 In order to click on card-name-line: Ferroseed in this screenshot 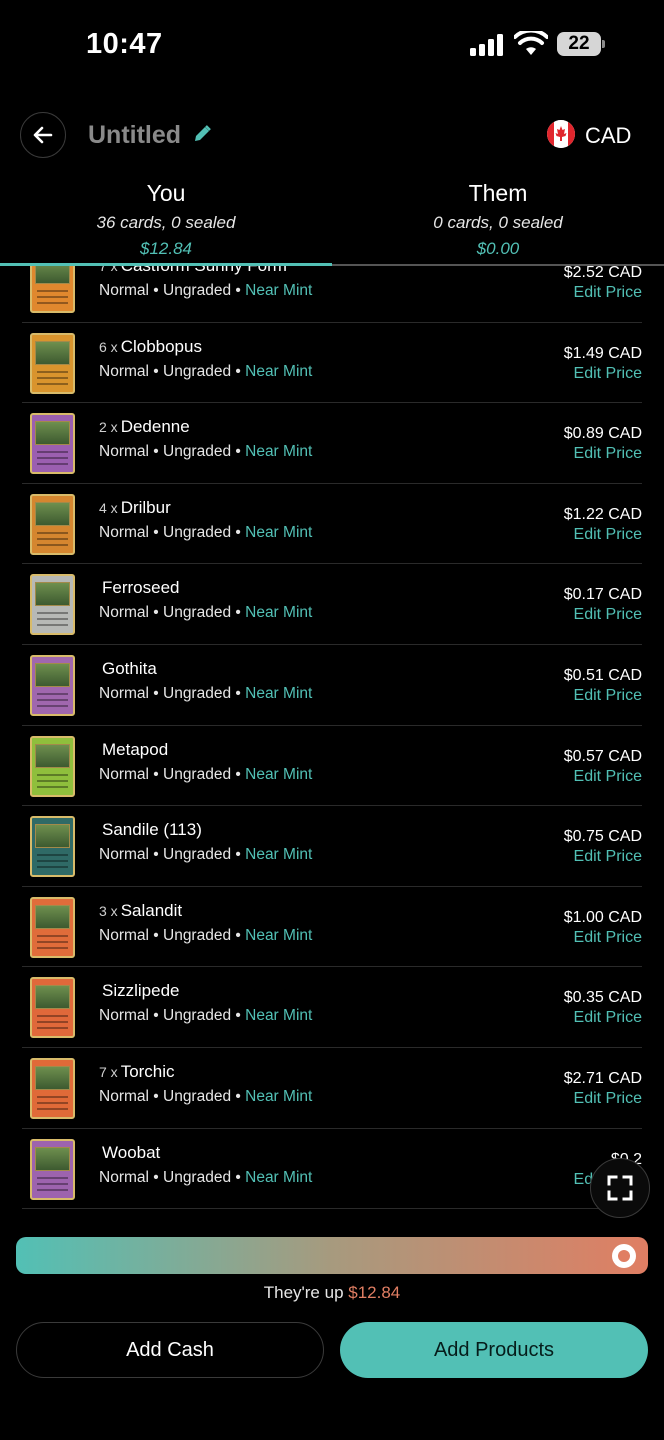, I will do `click(139, 588)`.